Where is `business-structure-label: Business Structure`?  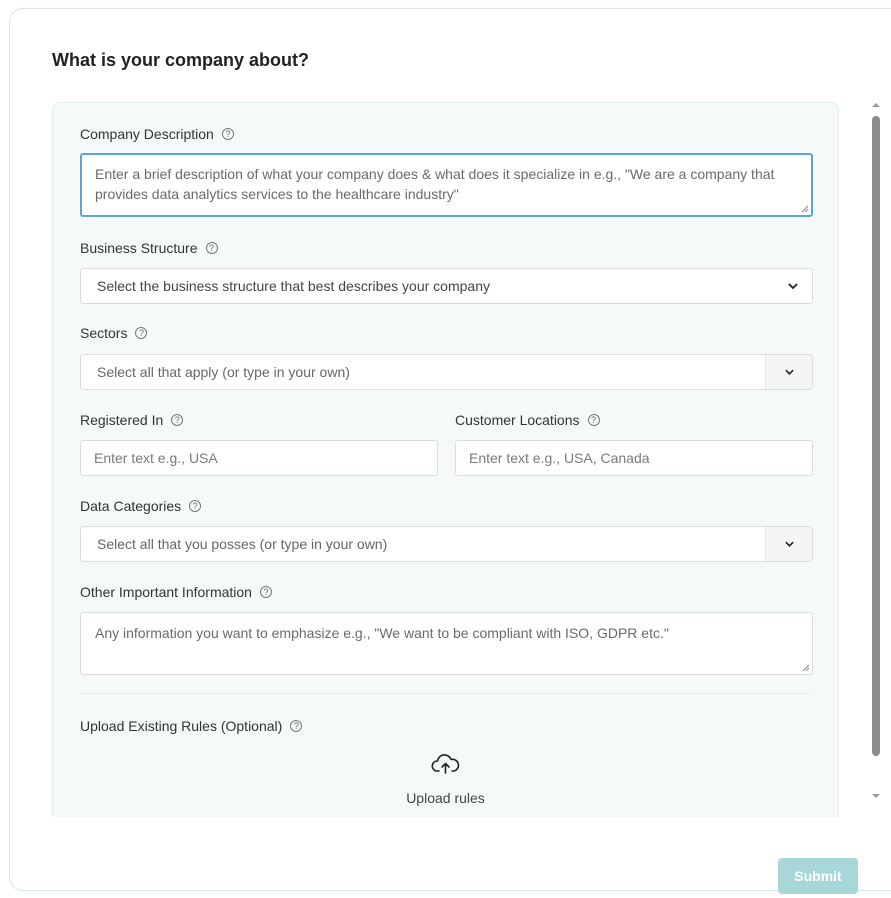 business-structure-label: Business Structure is located at coordinates (139, 248).